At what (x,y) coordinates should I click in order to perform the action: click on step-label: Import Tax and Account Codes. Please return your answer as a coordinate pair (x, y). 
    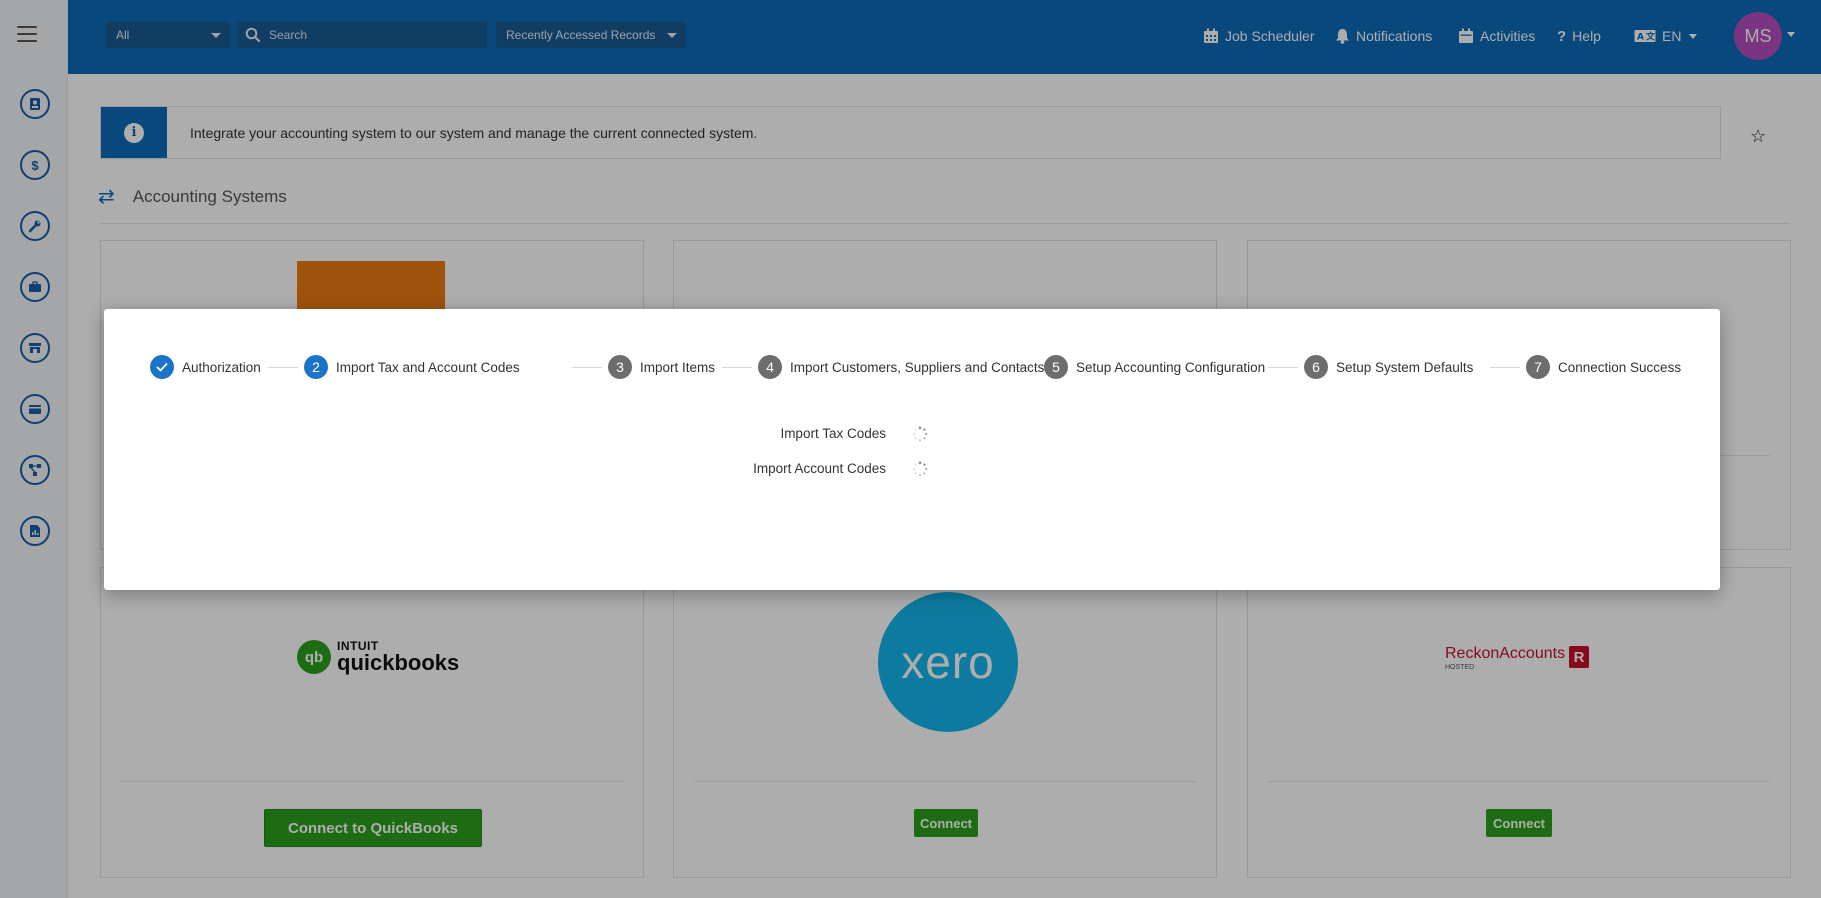
    Looking at the image, I should click on (428, 367).